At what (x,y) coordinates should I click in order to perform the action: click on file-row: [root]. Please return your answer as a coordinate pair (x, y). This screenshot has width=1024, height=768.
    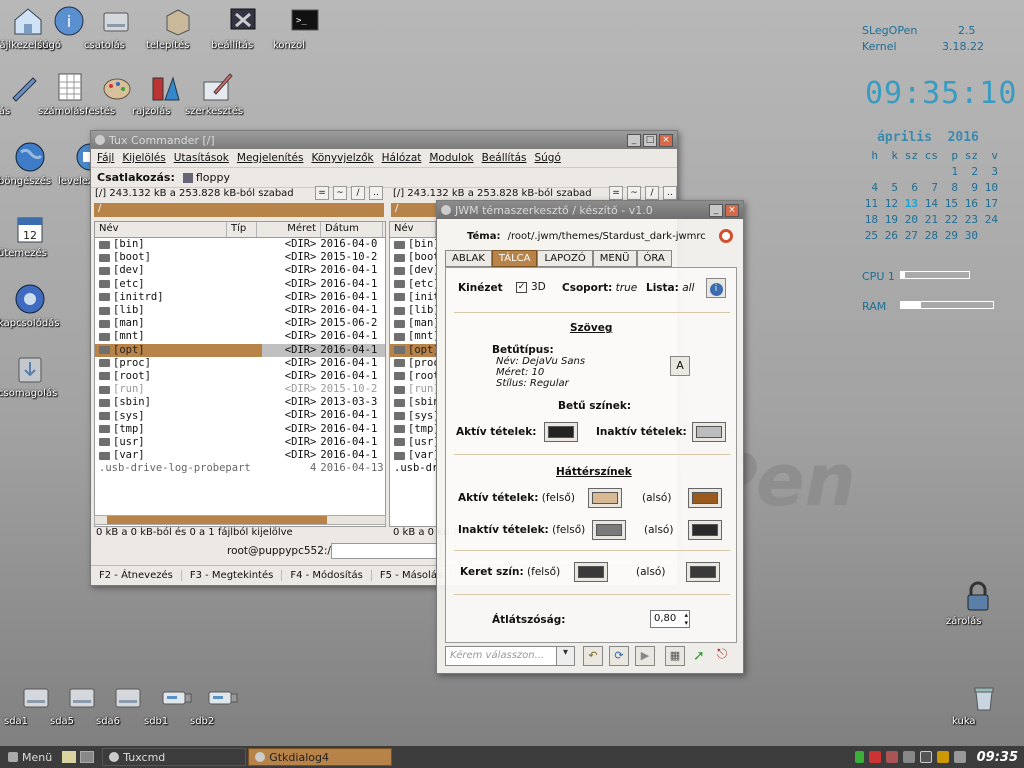
    Looking at the image, I should click on (413, 376).